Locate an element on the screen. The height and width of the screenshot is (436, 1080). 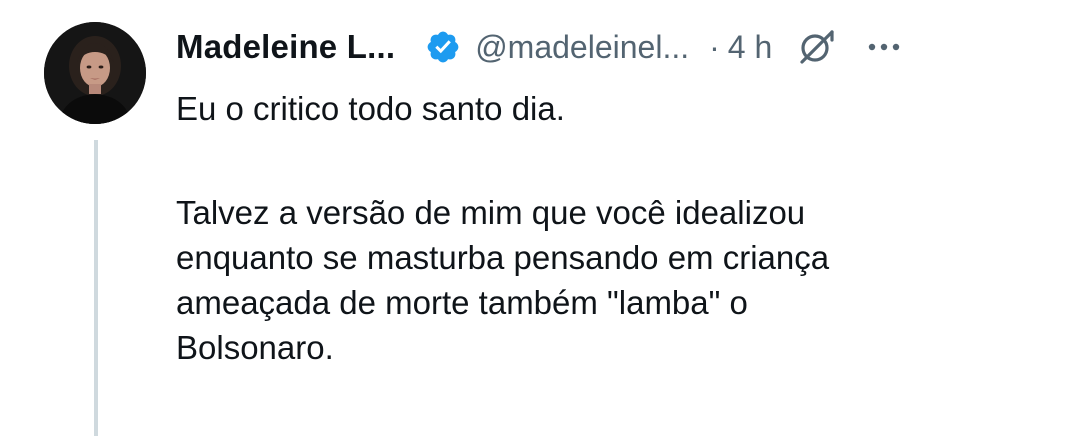
avatar is located at coordinates (95, 73).